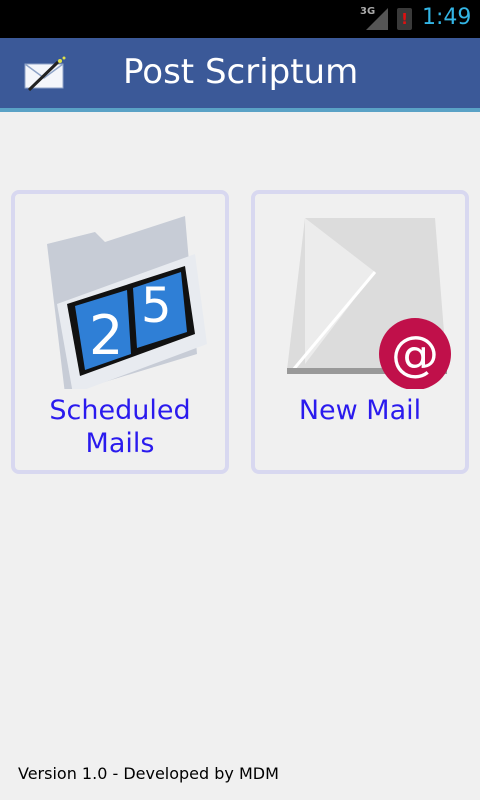 The width and height of the screenshot is (480, 800). What do you see at coordinates (127, 302) in the screenshot?
I see `calendar-folder-icon: 2 5` at bounding box center [127, 302].